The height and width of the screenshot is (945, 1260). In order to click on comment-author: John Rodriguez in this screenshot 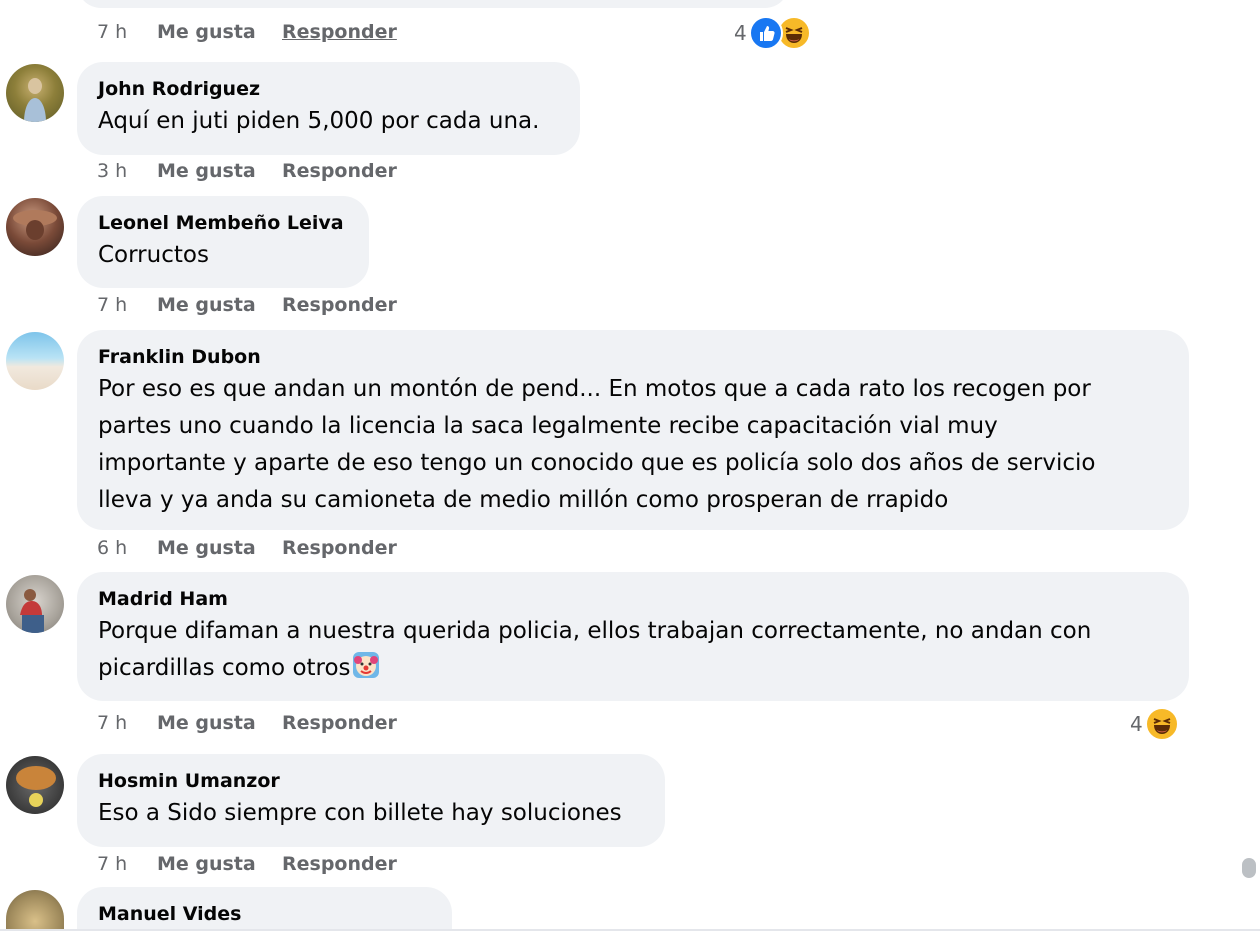, I will do `click(328, 89)`.